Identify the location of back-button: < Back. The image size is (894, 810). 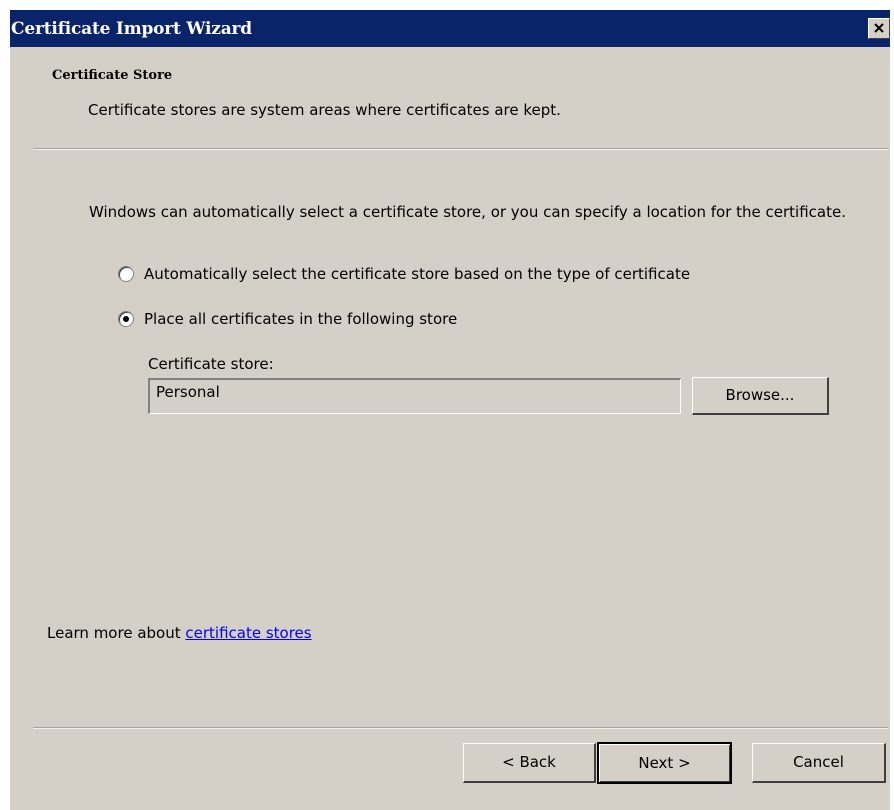
(529, 763).